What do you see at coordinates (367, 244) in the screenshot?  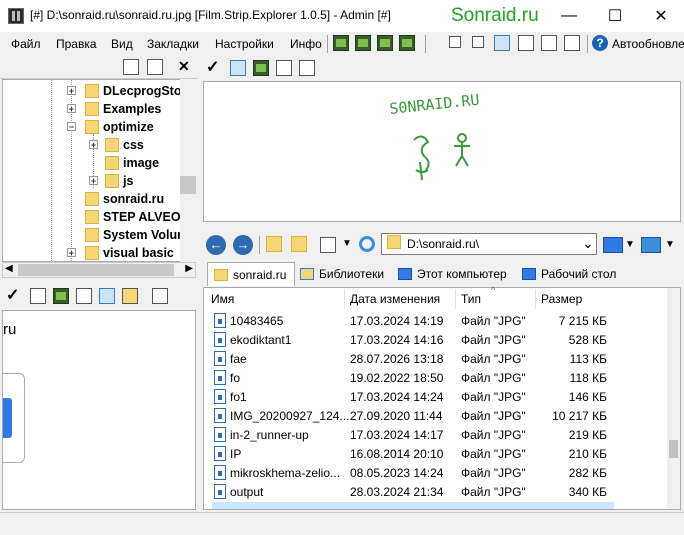 I see `refresh-icon` at bounding box center [367, 244].